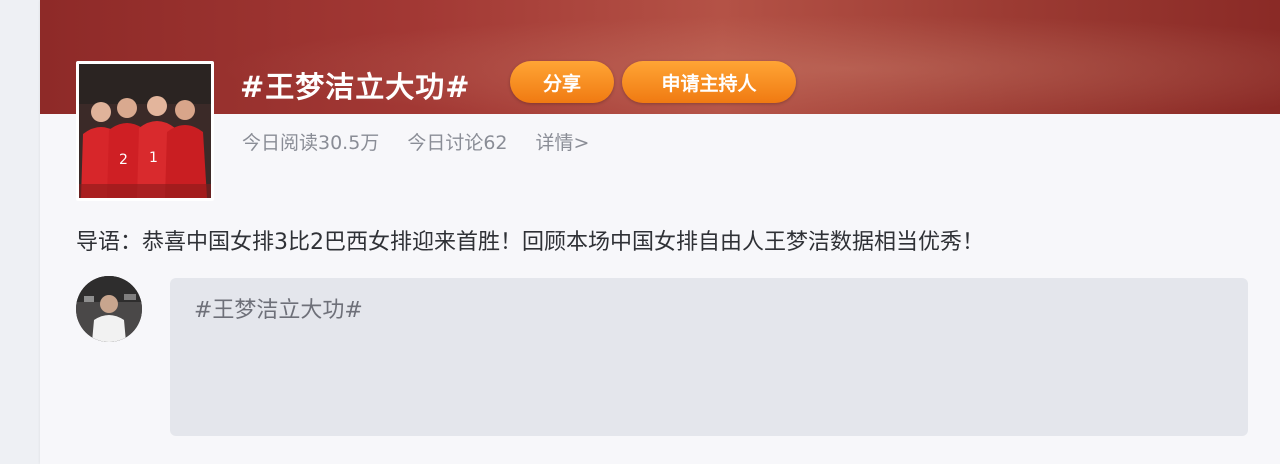 This screenshot has width=1280, height=464. Describe the element at coordinates (123, 160) in the screenshot. I see `svg-text: 2` at that location.